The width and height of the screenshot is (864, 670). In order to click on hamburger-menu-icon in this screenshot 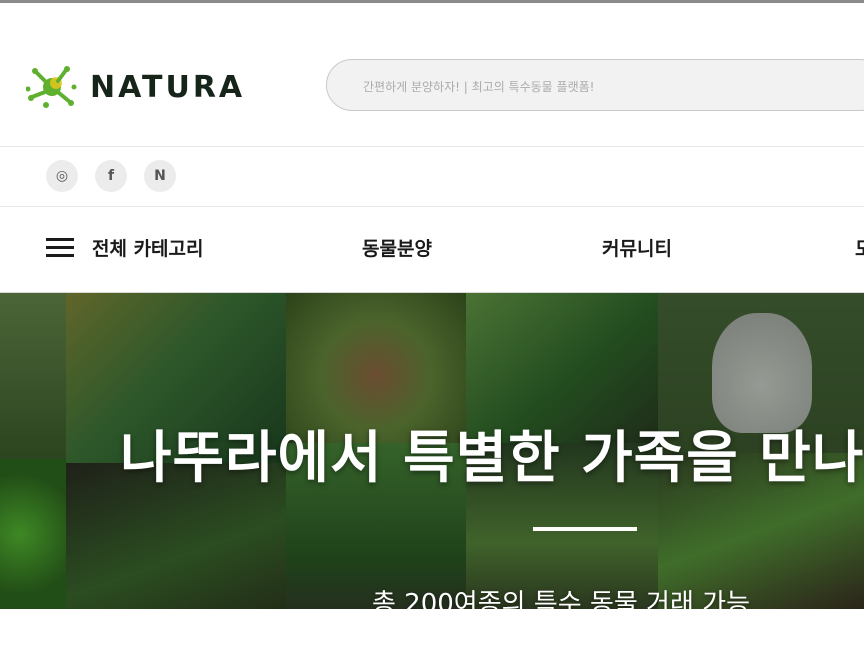, I will do `click(60, 248)`.